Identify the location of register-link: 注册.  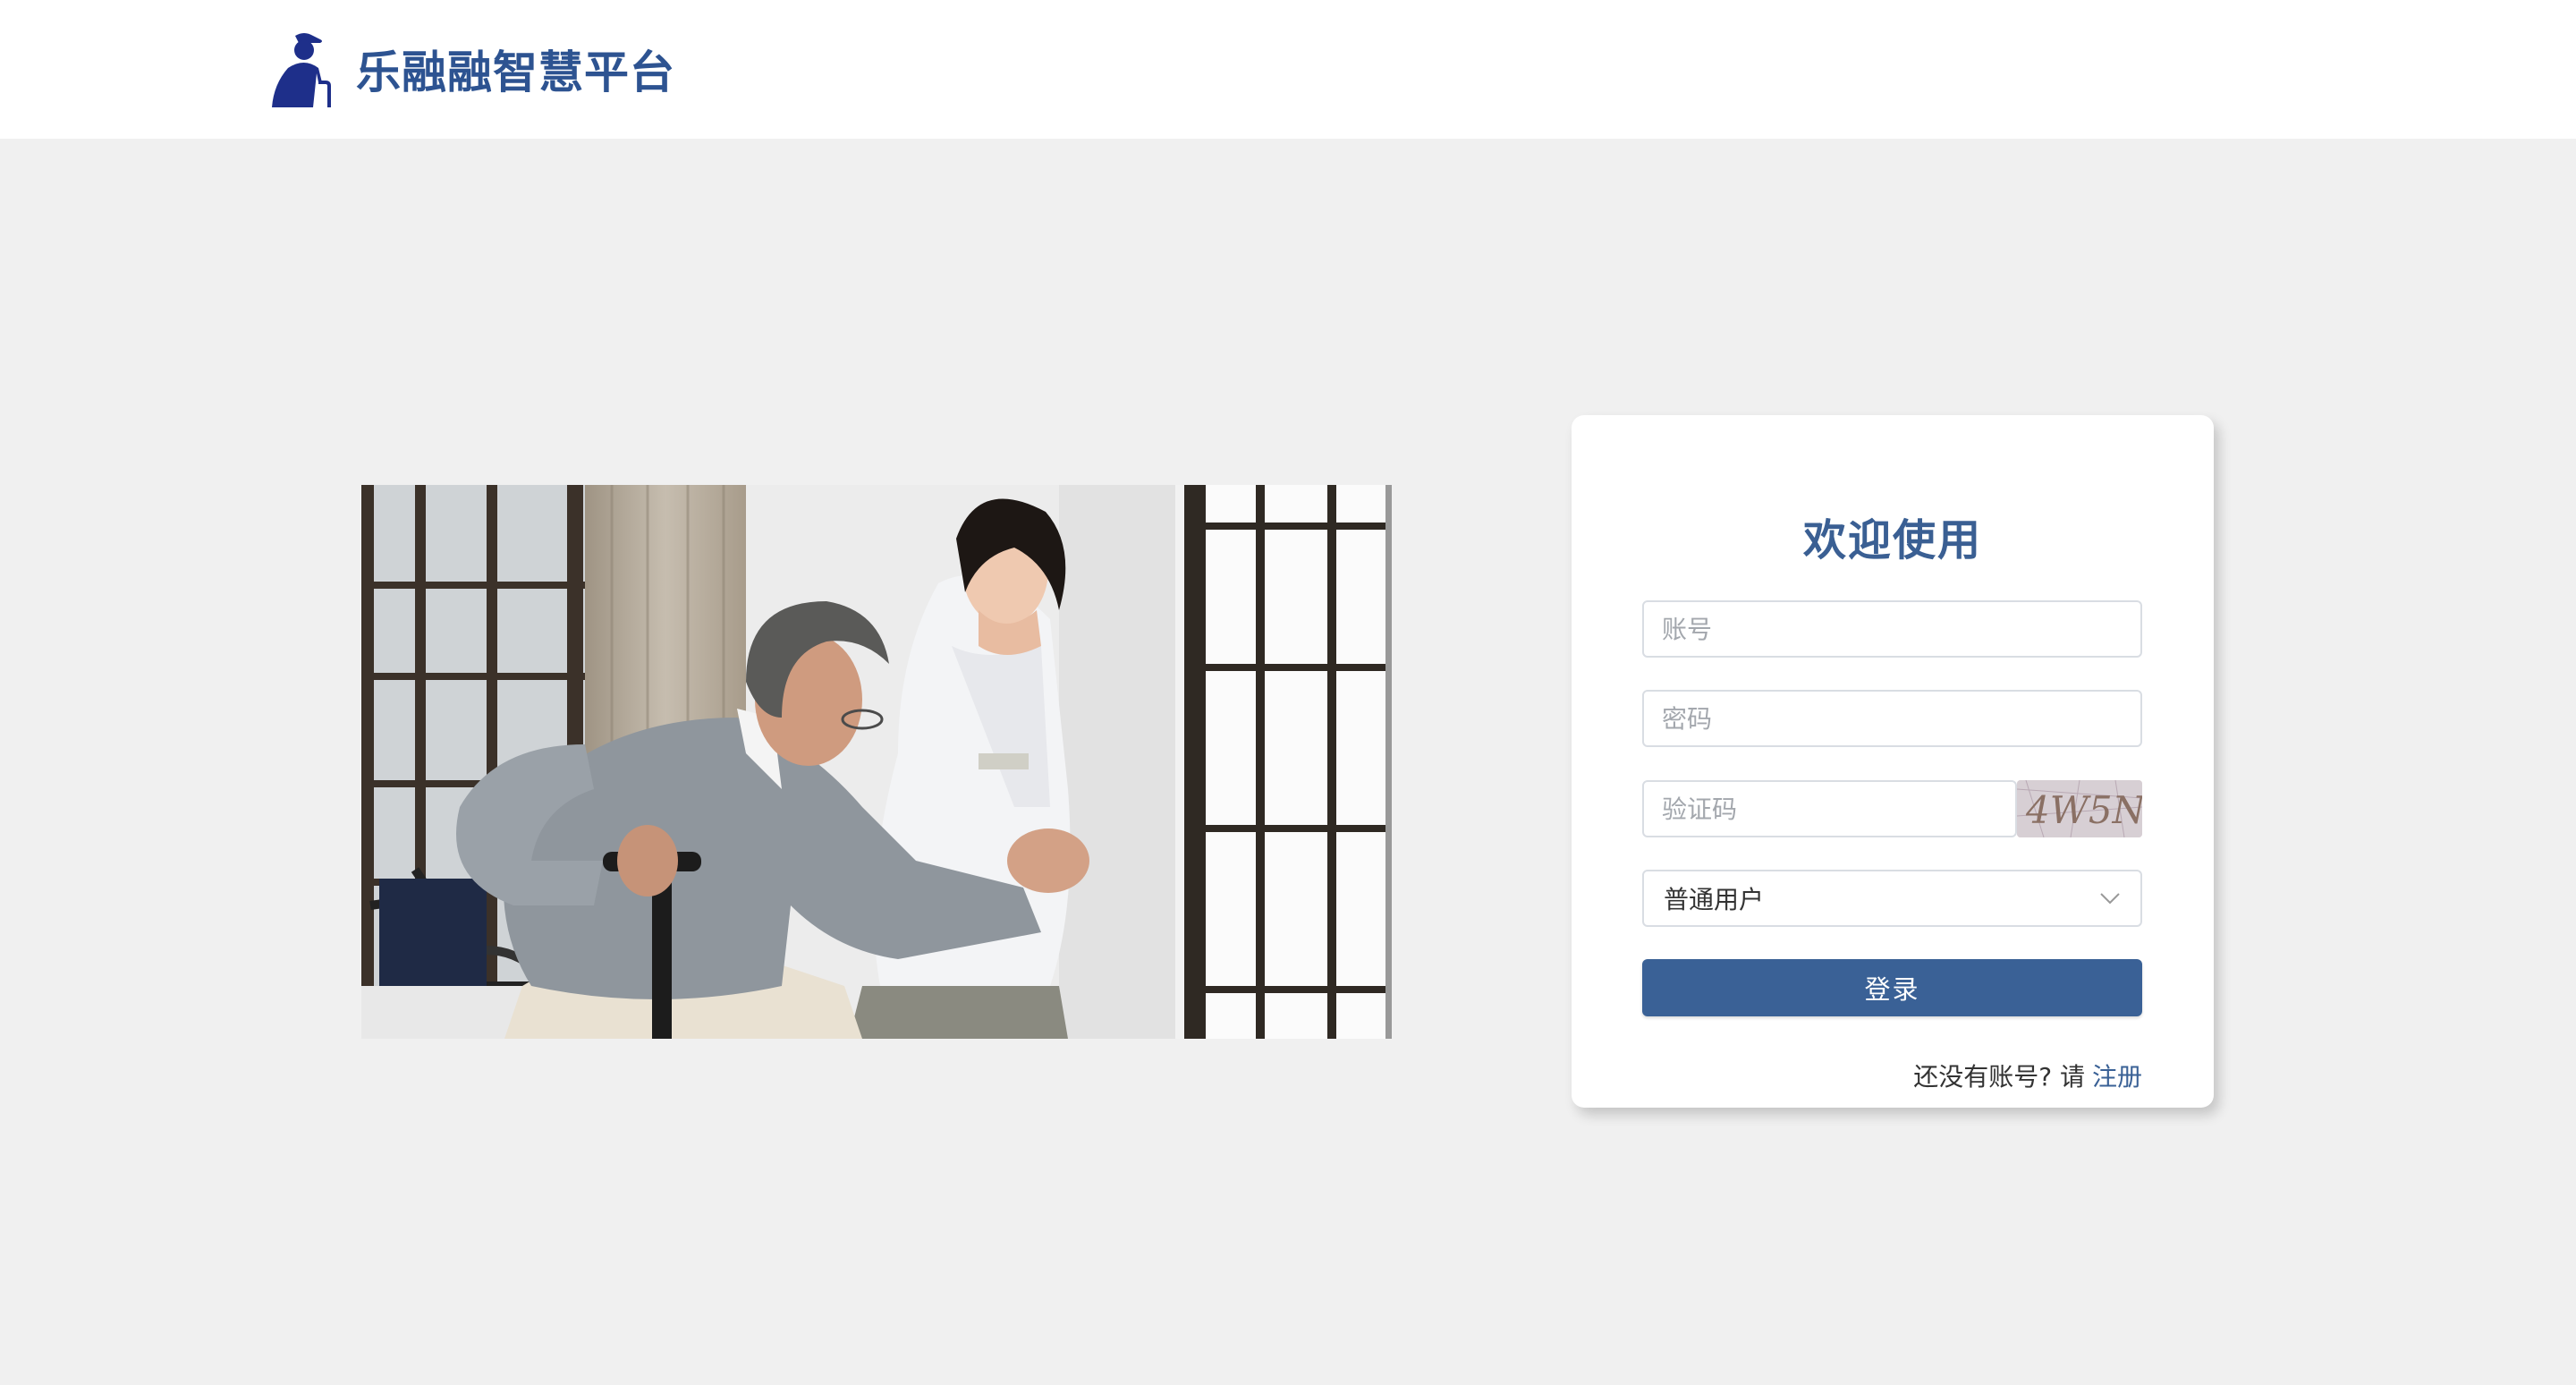
(2117, 1077).